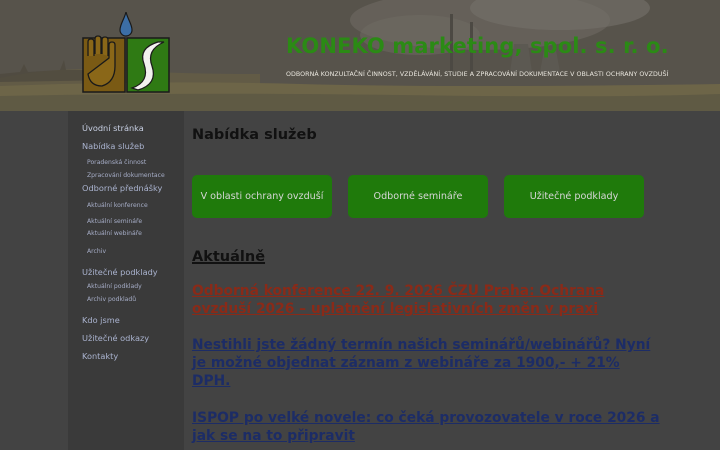  What do you see at coordinates (111, 299) in the screenshot?
I see `sidebar-item-resource-archive: Archiv podkladů` at bounding box center [111, 299].